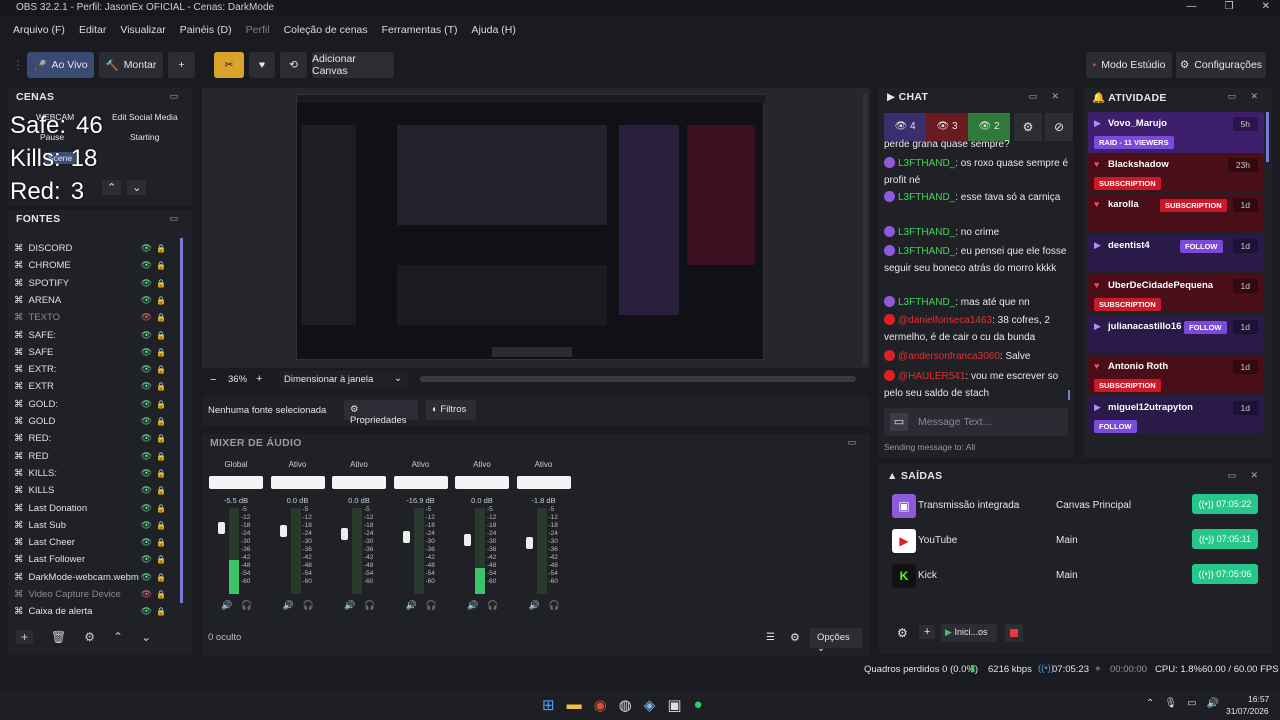 This screenshot has width=1280, height=720. What do you see at coordinates (1225, 539) in the screenshot?
I see `output-timer-button: ((•)) 07:05:11` at bounding box center [1225, 539].